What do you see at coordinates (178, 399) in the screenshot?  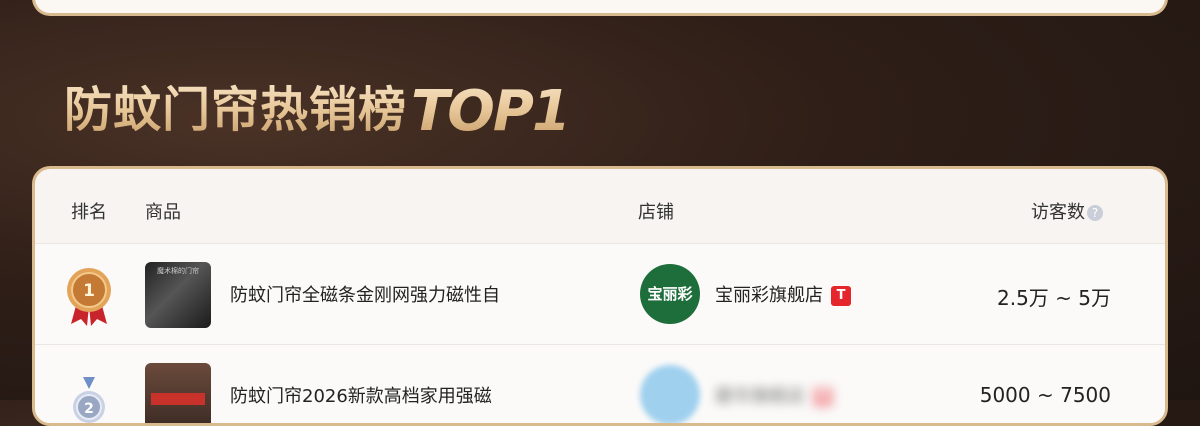 I see `product-image-banner` at bounding box center [178, 399].